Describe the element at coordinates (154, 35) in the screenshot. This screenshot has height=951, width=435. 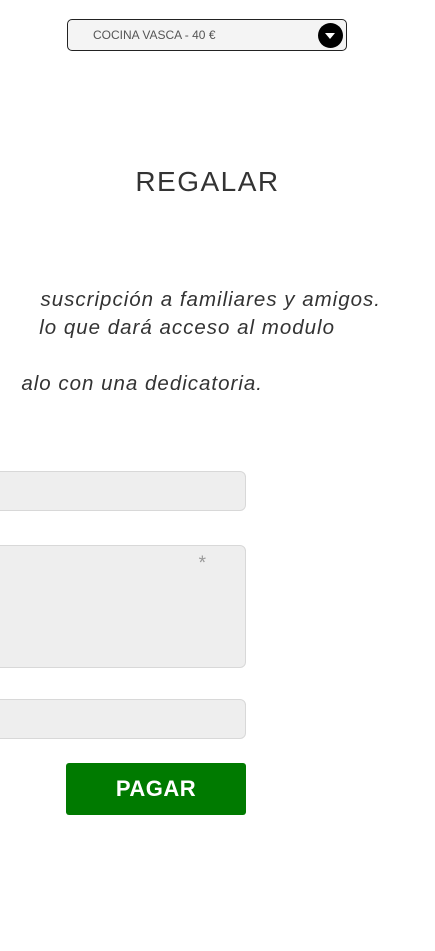
I see `product-select-value: COCINA VASCA - 40 €` at that location.